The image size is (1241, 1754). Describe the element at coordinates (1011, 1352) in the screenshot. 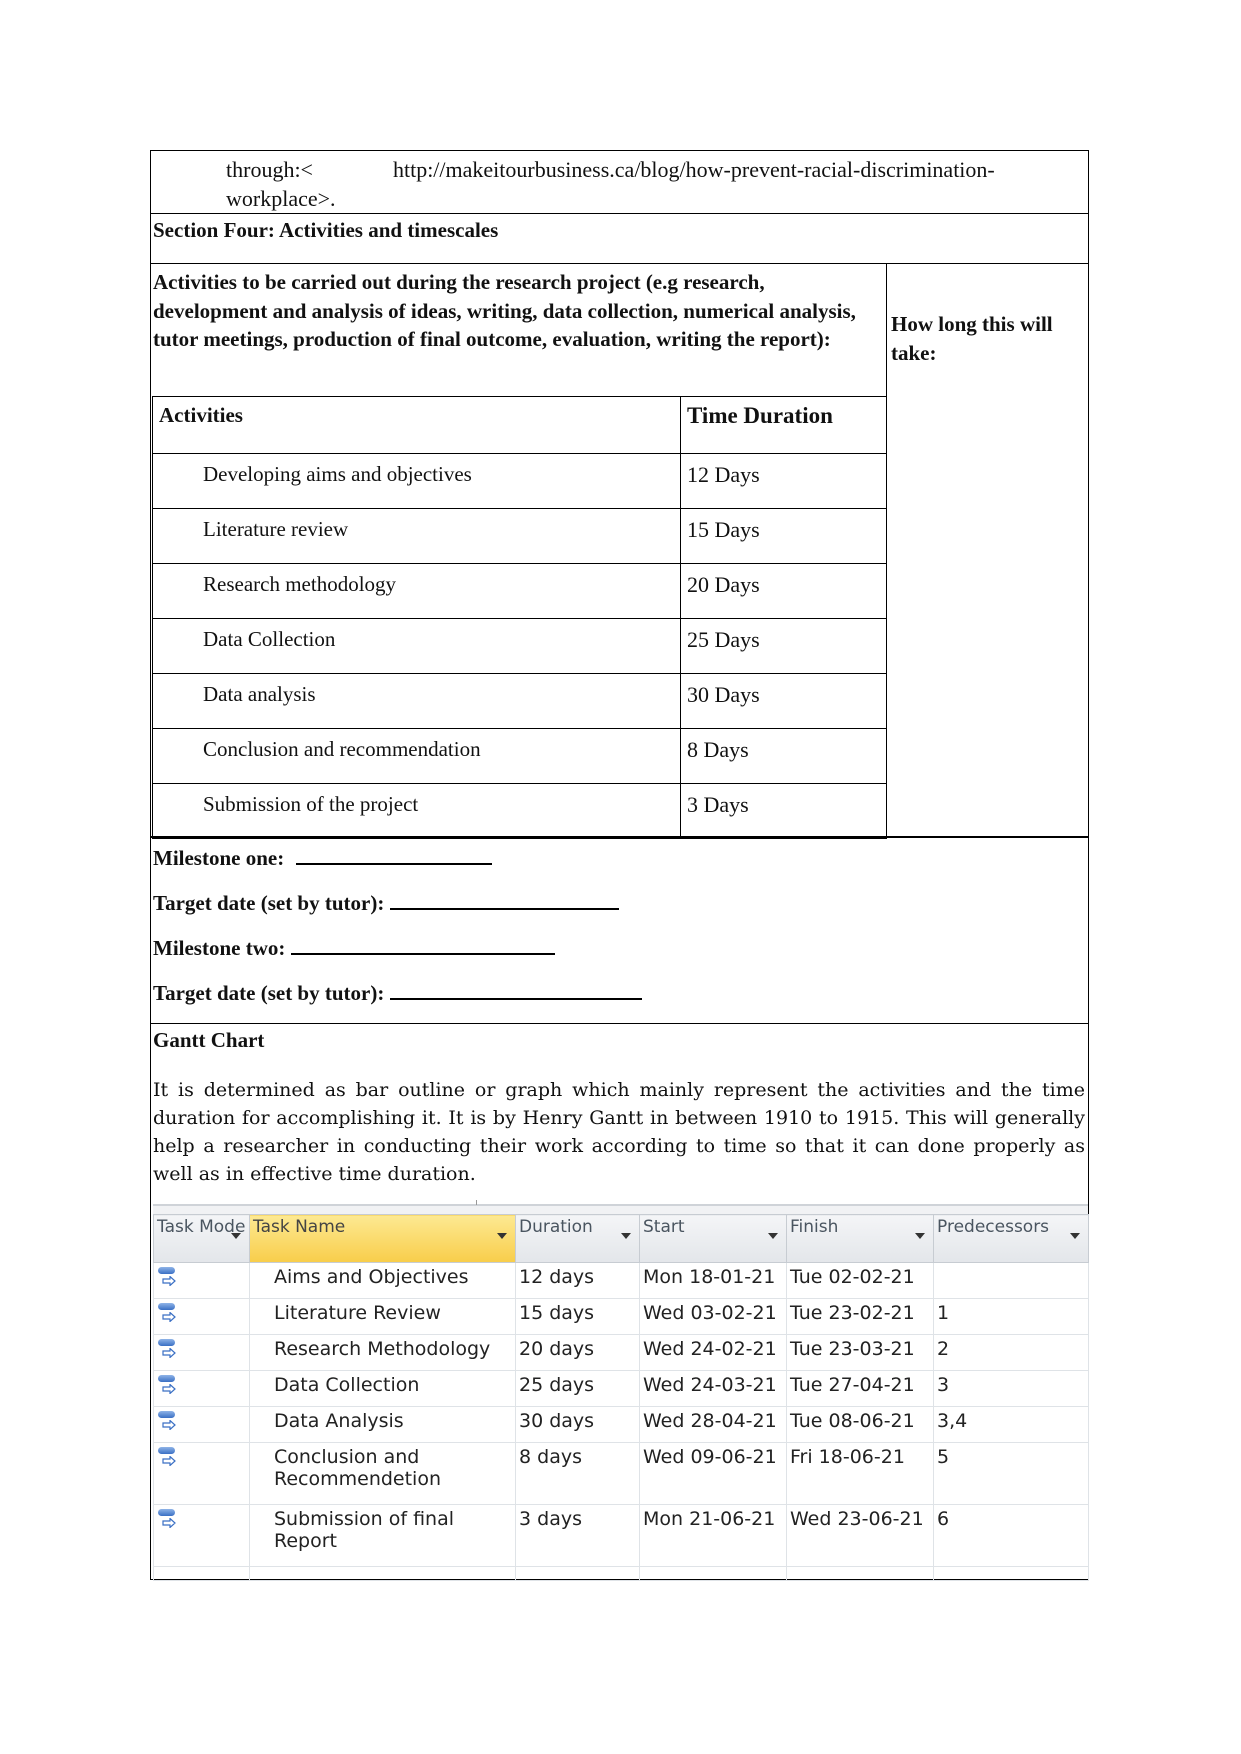

I see `task-predecessors-cell: 2` at that location.